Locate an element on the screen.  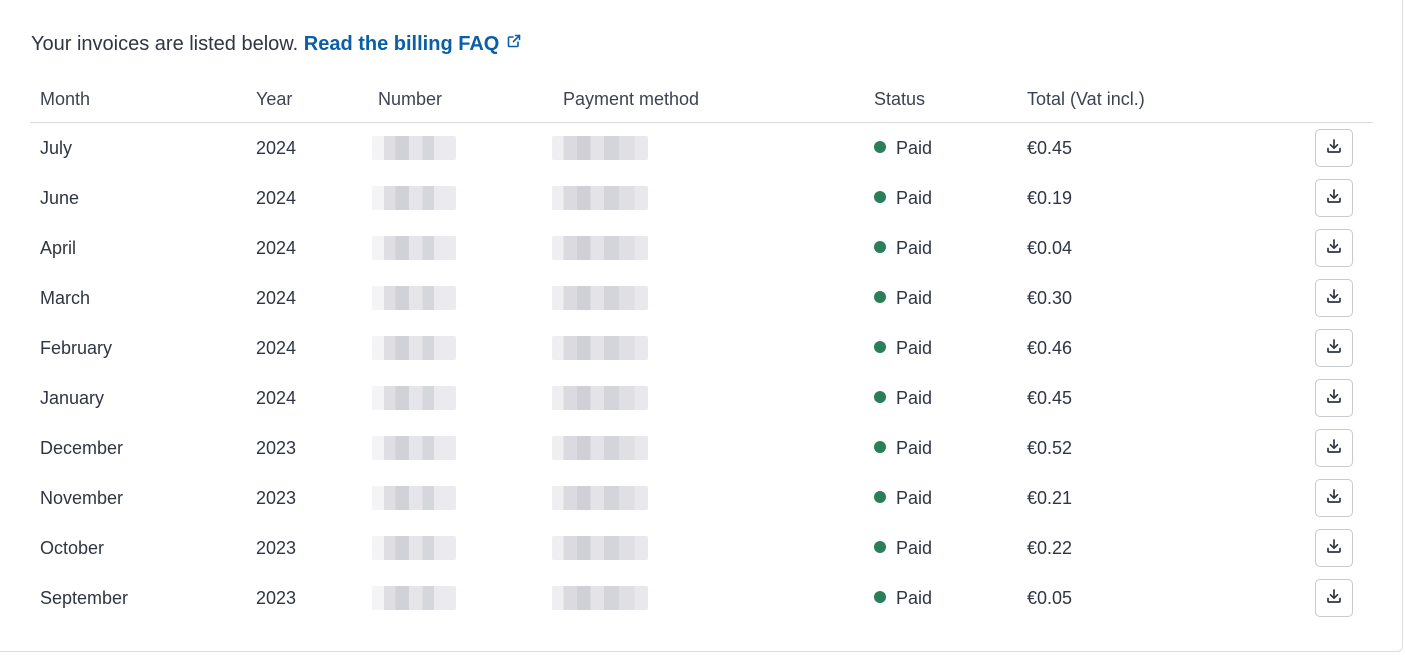
table-row: October 2023 Paid €0.22 is located at coordinates (701, 548).